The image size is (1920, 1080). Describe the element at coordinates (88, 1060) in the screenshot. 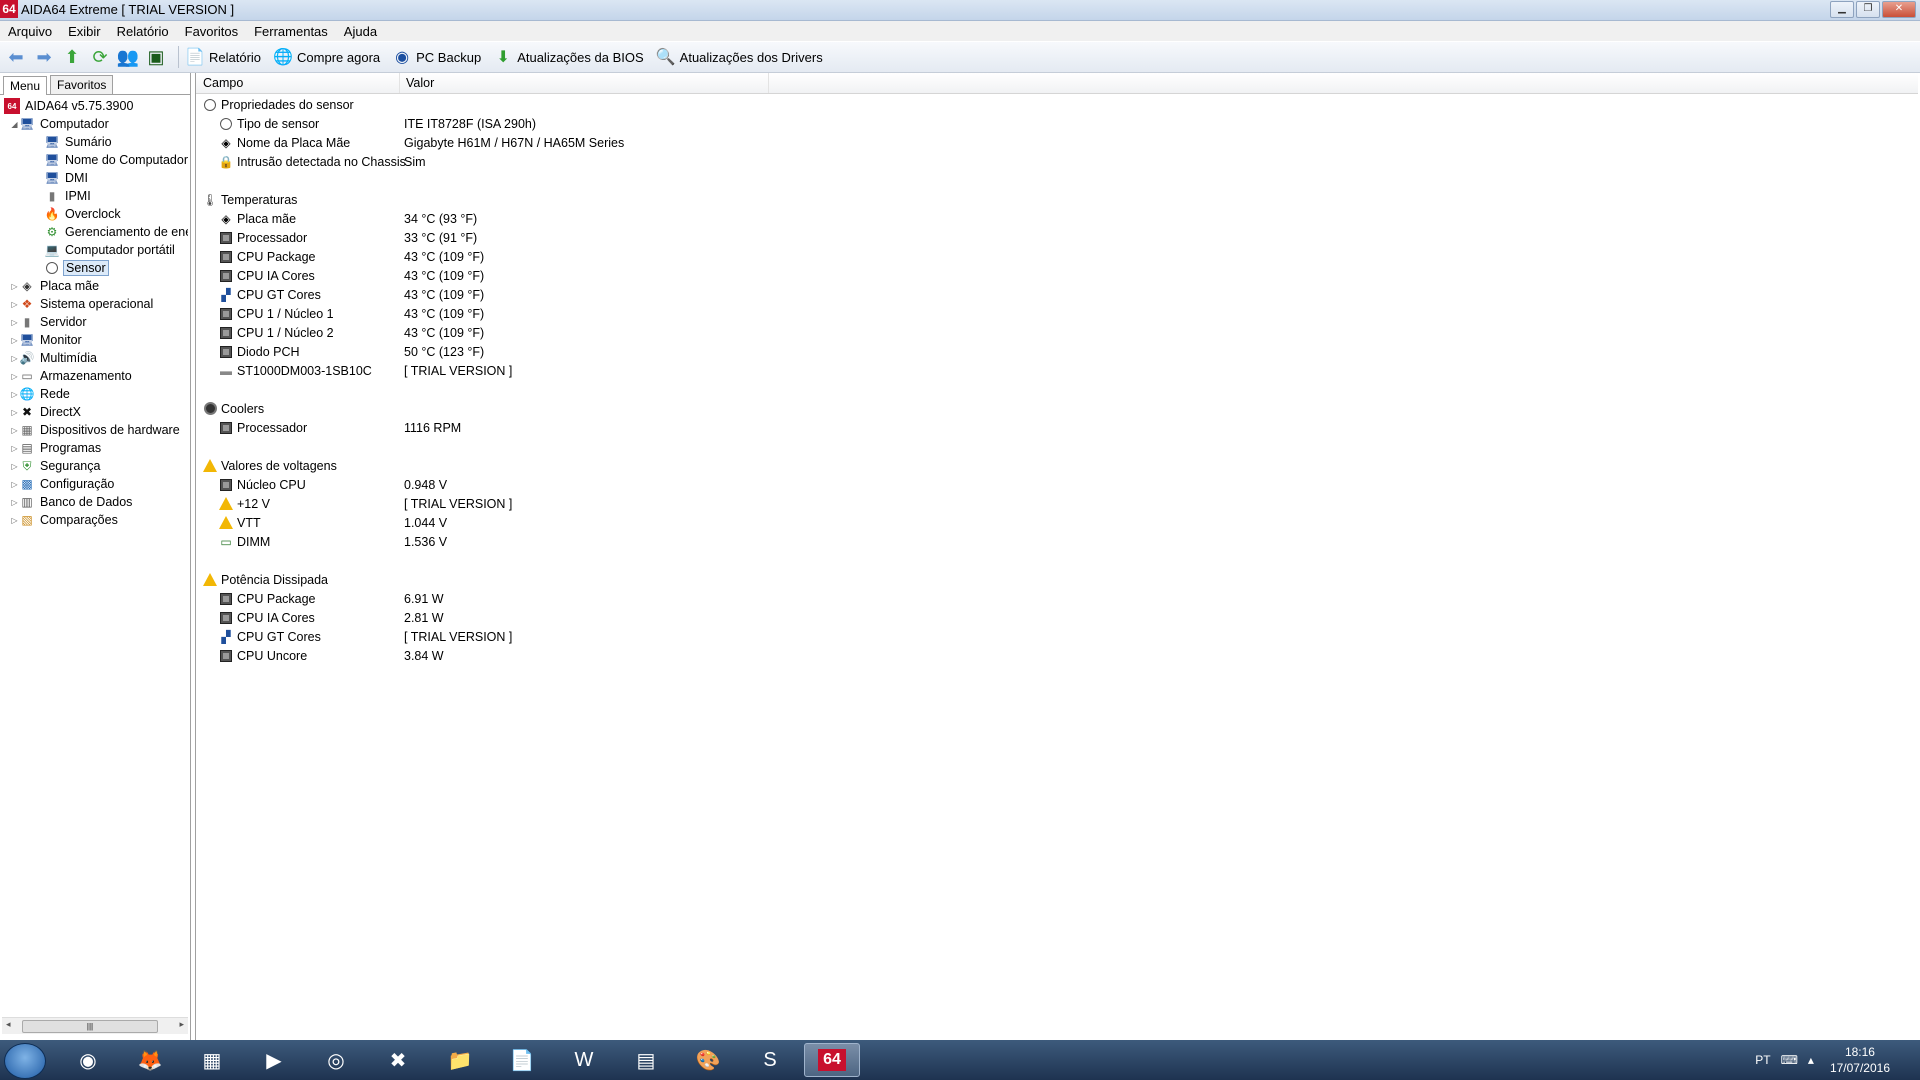

I see `chrome-icon: ◉` at that location.